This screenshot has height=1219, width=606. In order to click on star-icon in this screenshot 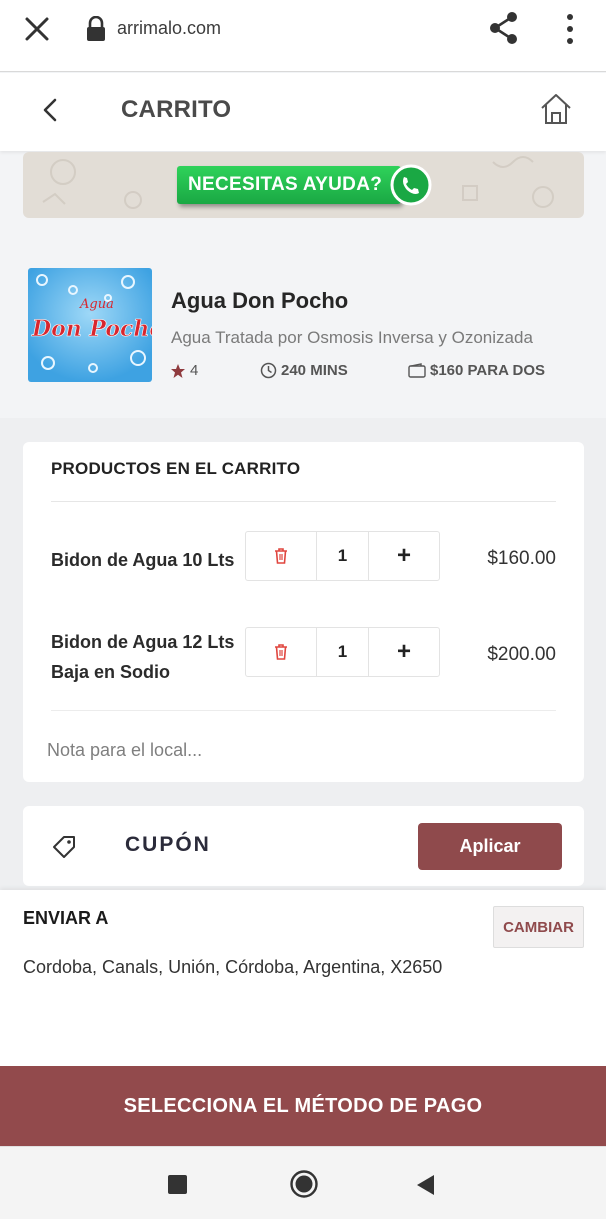, I will do `click(178, 370)`.